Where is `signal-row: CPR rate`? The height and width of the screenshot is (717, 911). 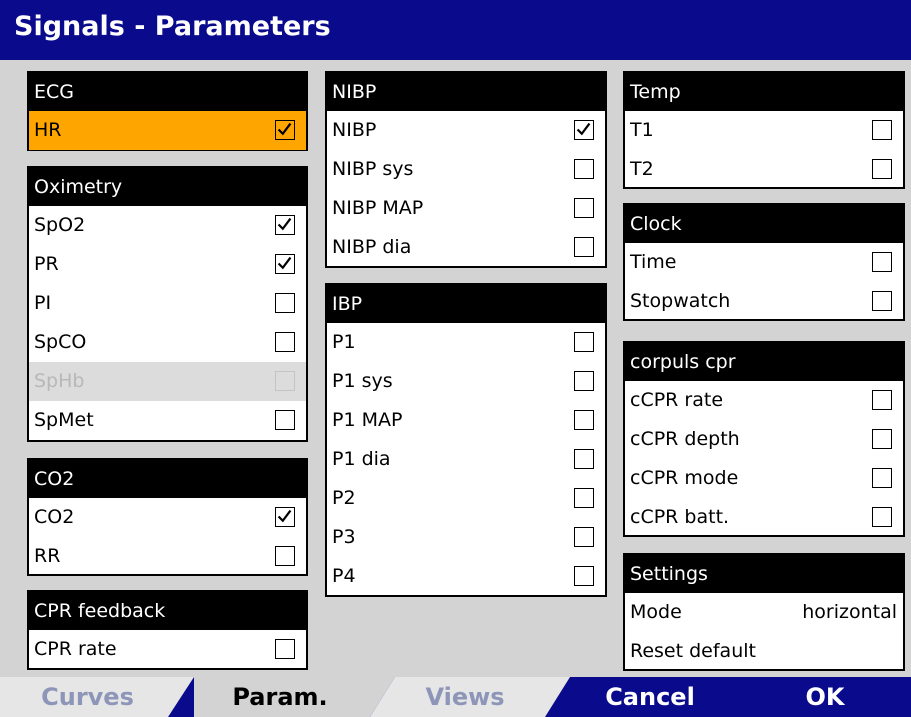 signal-row: CPR rate is located at coordinates (167, 649).